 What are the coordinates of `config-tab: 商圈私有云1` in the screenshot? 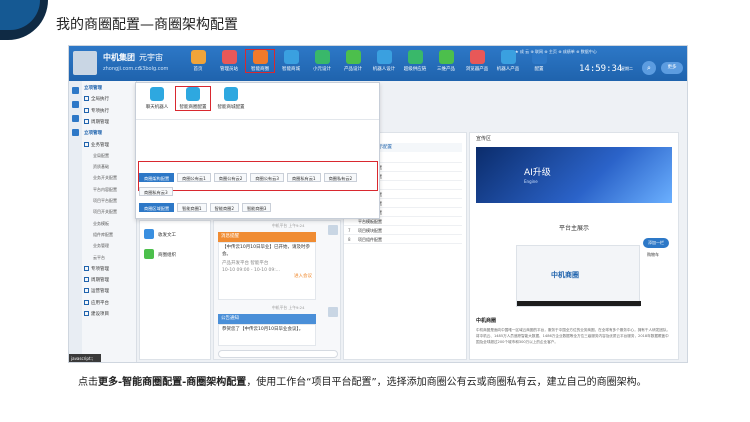 It's located at (303, 177).